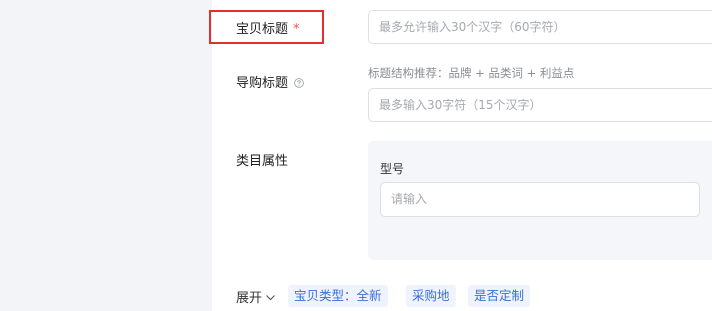 The width and height of the screenshot is (712, 311). I want to click on attribute-tag-item-type: 宝贝类型：全新, so click(338, 296).